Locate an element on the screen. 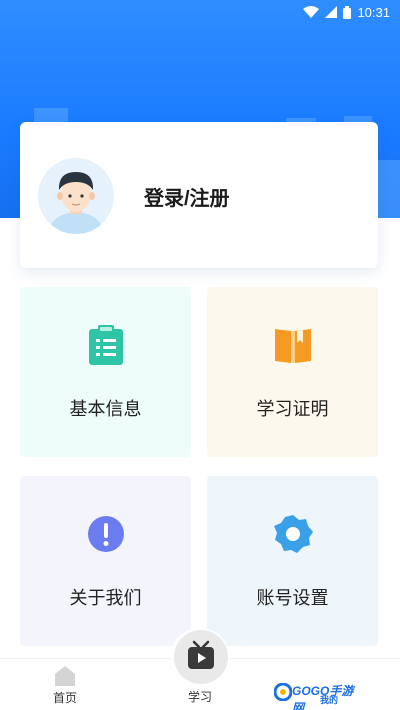 Image resolution: width=400 pixels, height=710 pixels. clipboard-icon is located at coordinates (106, 345).